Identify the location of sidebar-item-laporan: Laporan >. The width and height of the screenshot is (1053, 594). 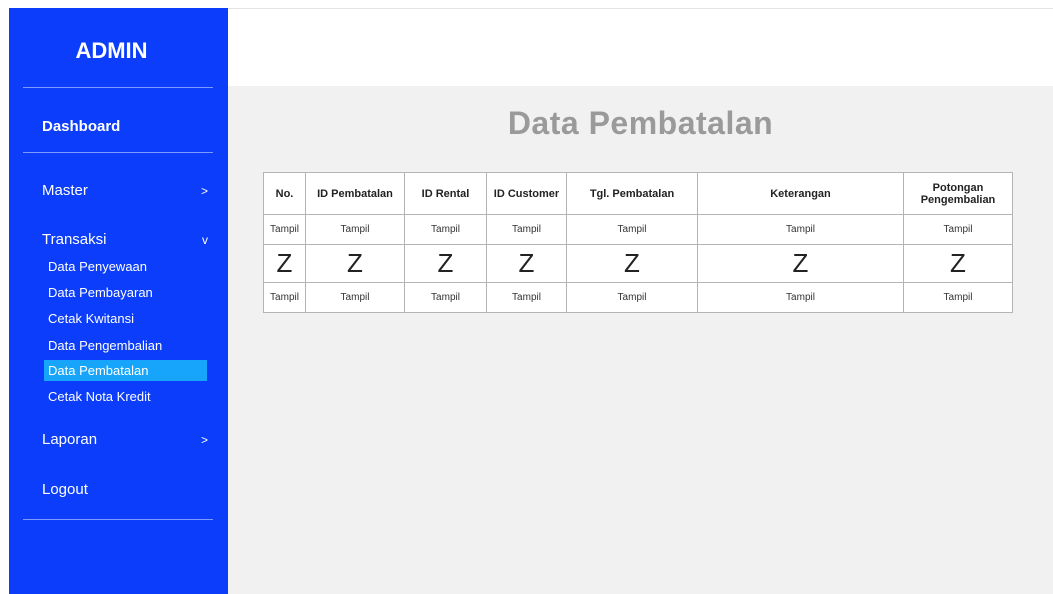
(127, 439).